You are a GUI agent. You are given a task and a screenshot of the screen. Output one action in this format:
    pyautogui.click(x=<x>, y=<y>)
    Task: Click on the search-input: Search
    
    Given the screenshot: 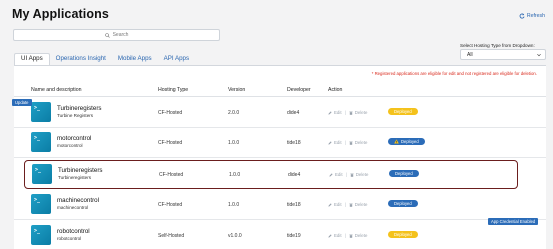 What is the action you would take?
    pyautogui.click(x=116, y=35)
    